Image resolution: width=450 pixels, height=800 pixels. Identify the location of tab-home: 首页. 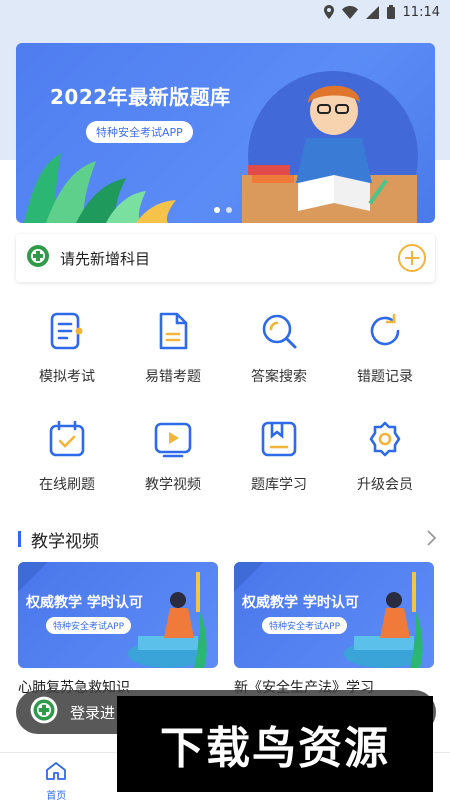
(56, 776).